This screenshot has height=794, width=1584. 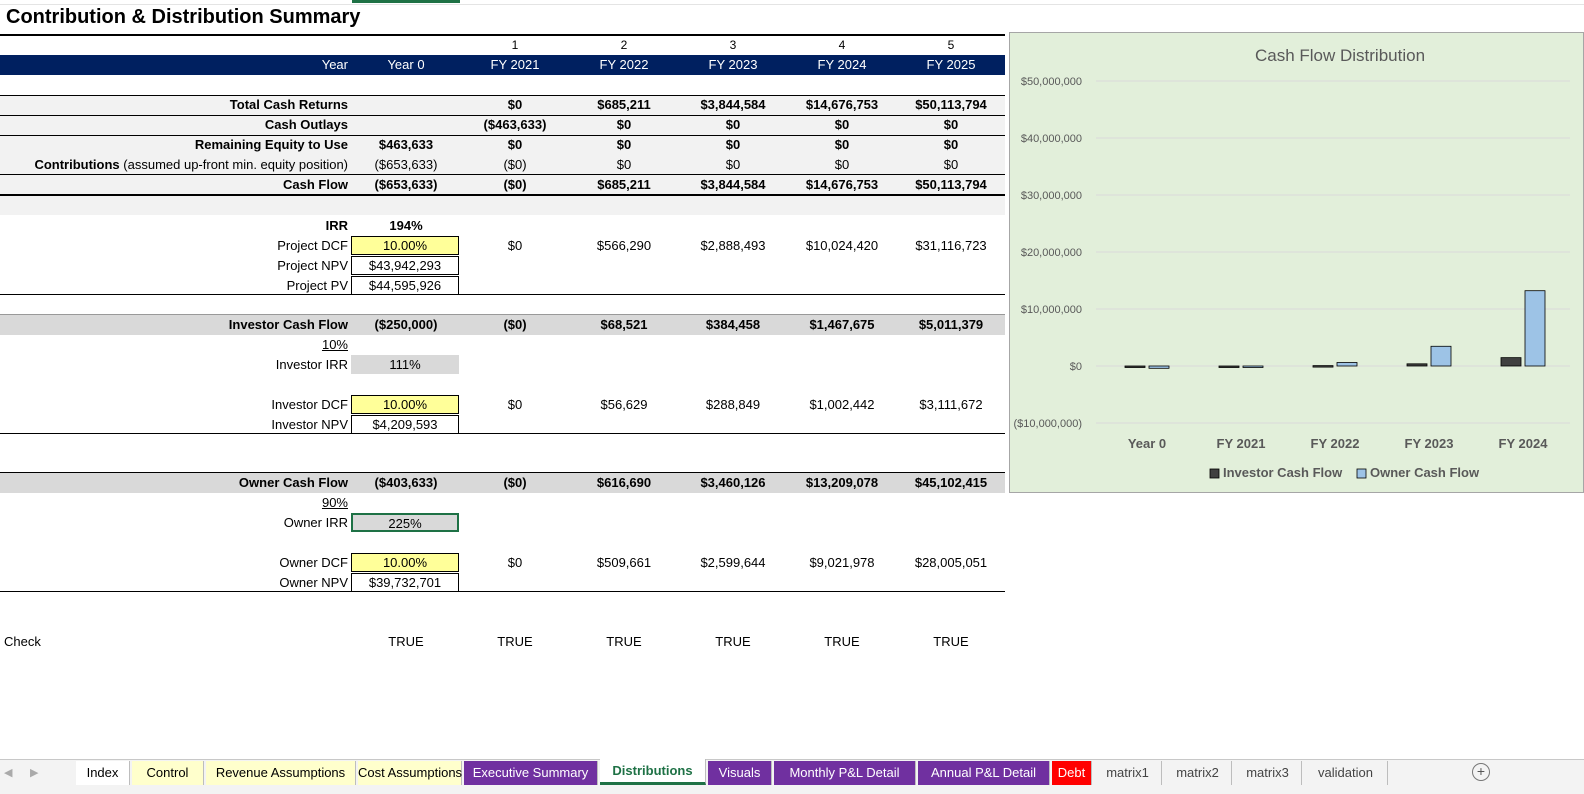 What do you see at coordinates (515, 405) in the screenshot?
I see `party-investor-dcf-value: $0` at bounding box center [515, 405].